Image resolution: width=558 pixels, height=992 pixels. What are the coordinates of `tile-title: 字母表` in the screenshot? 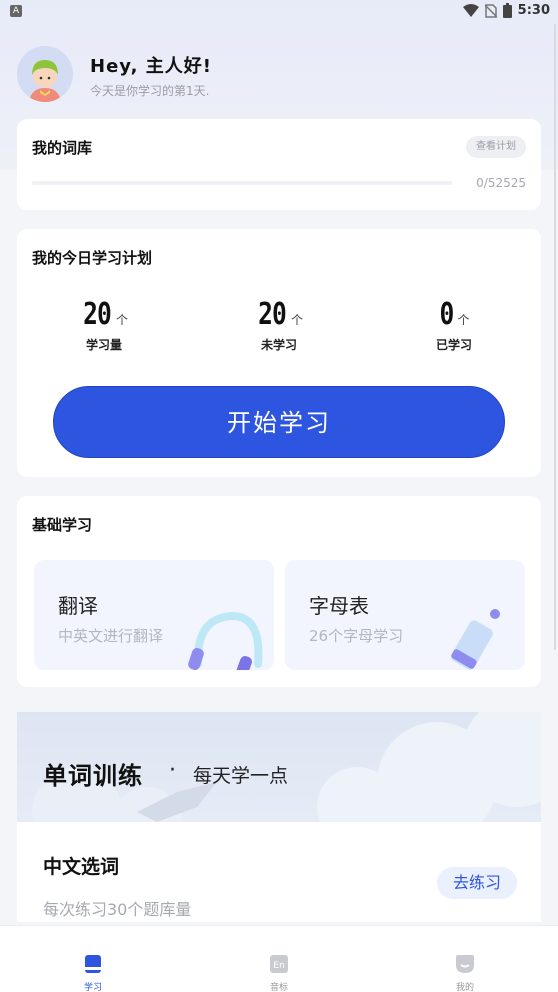 It's located at (339, 606).